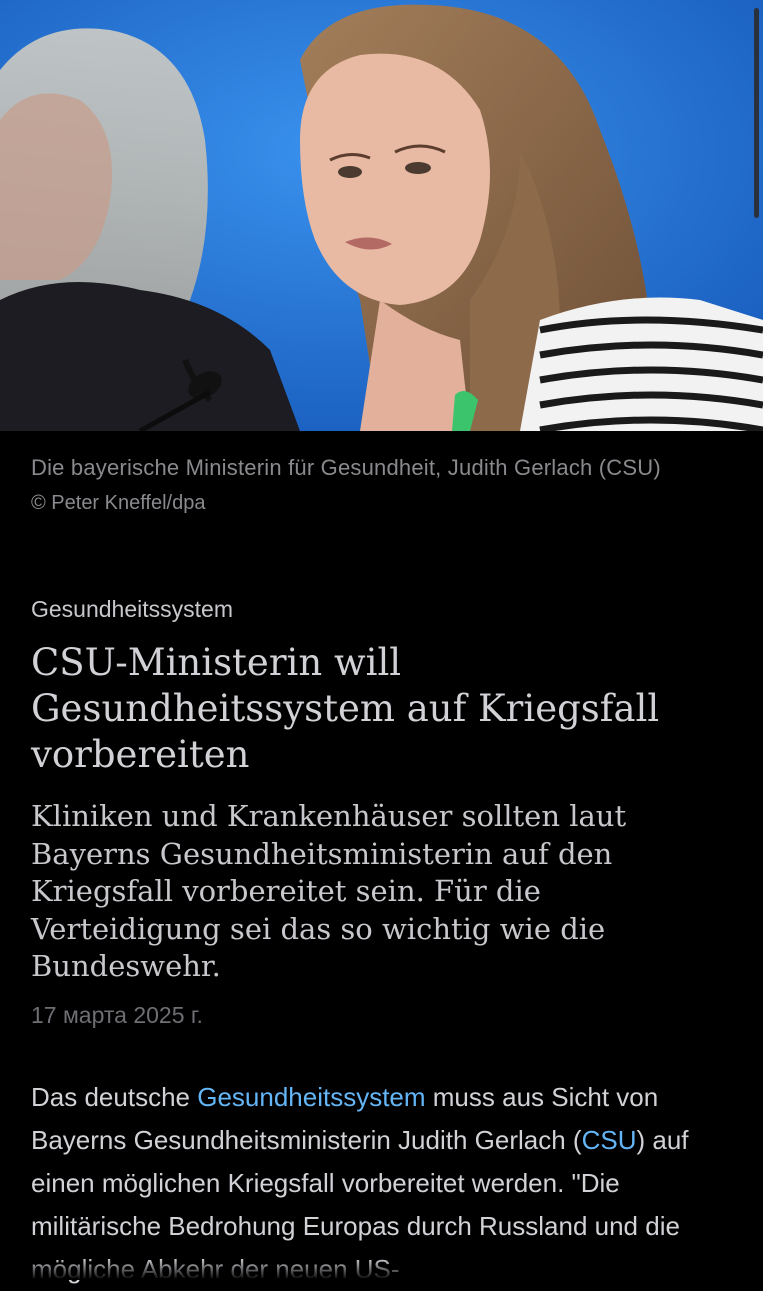 Image resolution: width=763 pixels, height=1291 pixels. Describe the element at coordinates (118, 503) in the screenshot. I see `photo-credit: © Peter Kneffel/dpa` at that location.